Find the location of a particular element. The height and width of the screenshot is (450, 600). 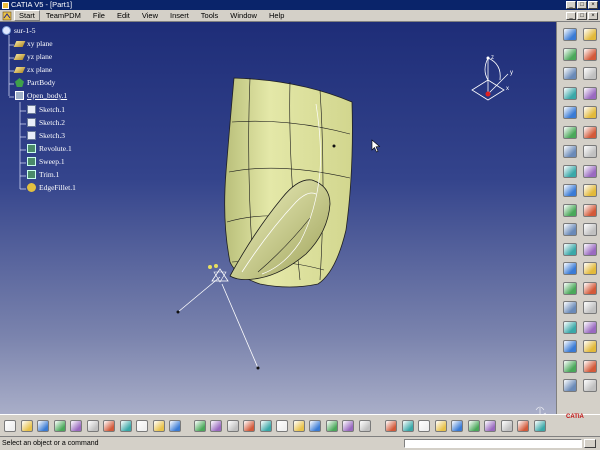

menu-edit: Edit is located at coordinates (123, 16).